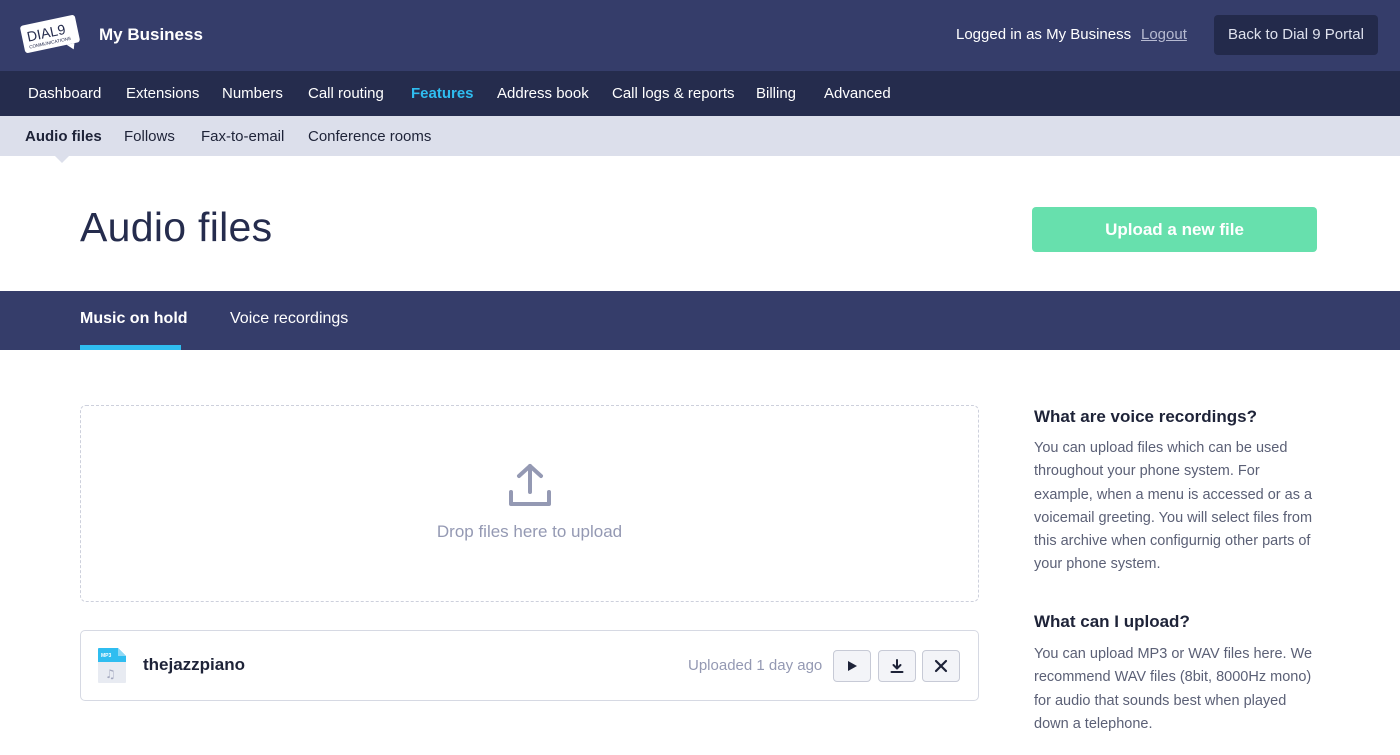 This screenshot has width=1400, height=755. Describe the element at coordinates (1145, 416) in the screenshot. I see `help-heading-voice-recordings: What are voice recordings?` at that location.